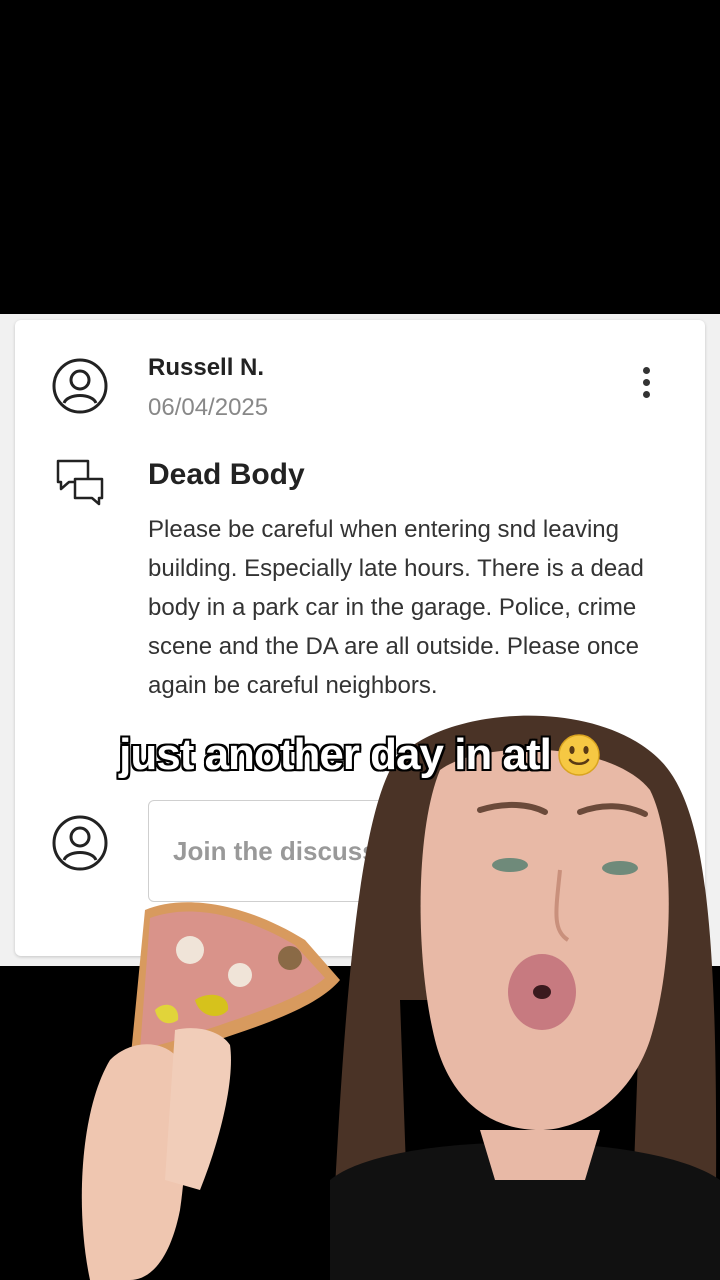 The height and width of the screenshot is (1280, 720). What do you see at coordinates (646, 382) in the screenshot?
I see `more-options-icon` at bounding box center [646, 382].